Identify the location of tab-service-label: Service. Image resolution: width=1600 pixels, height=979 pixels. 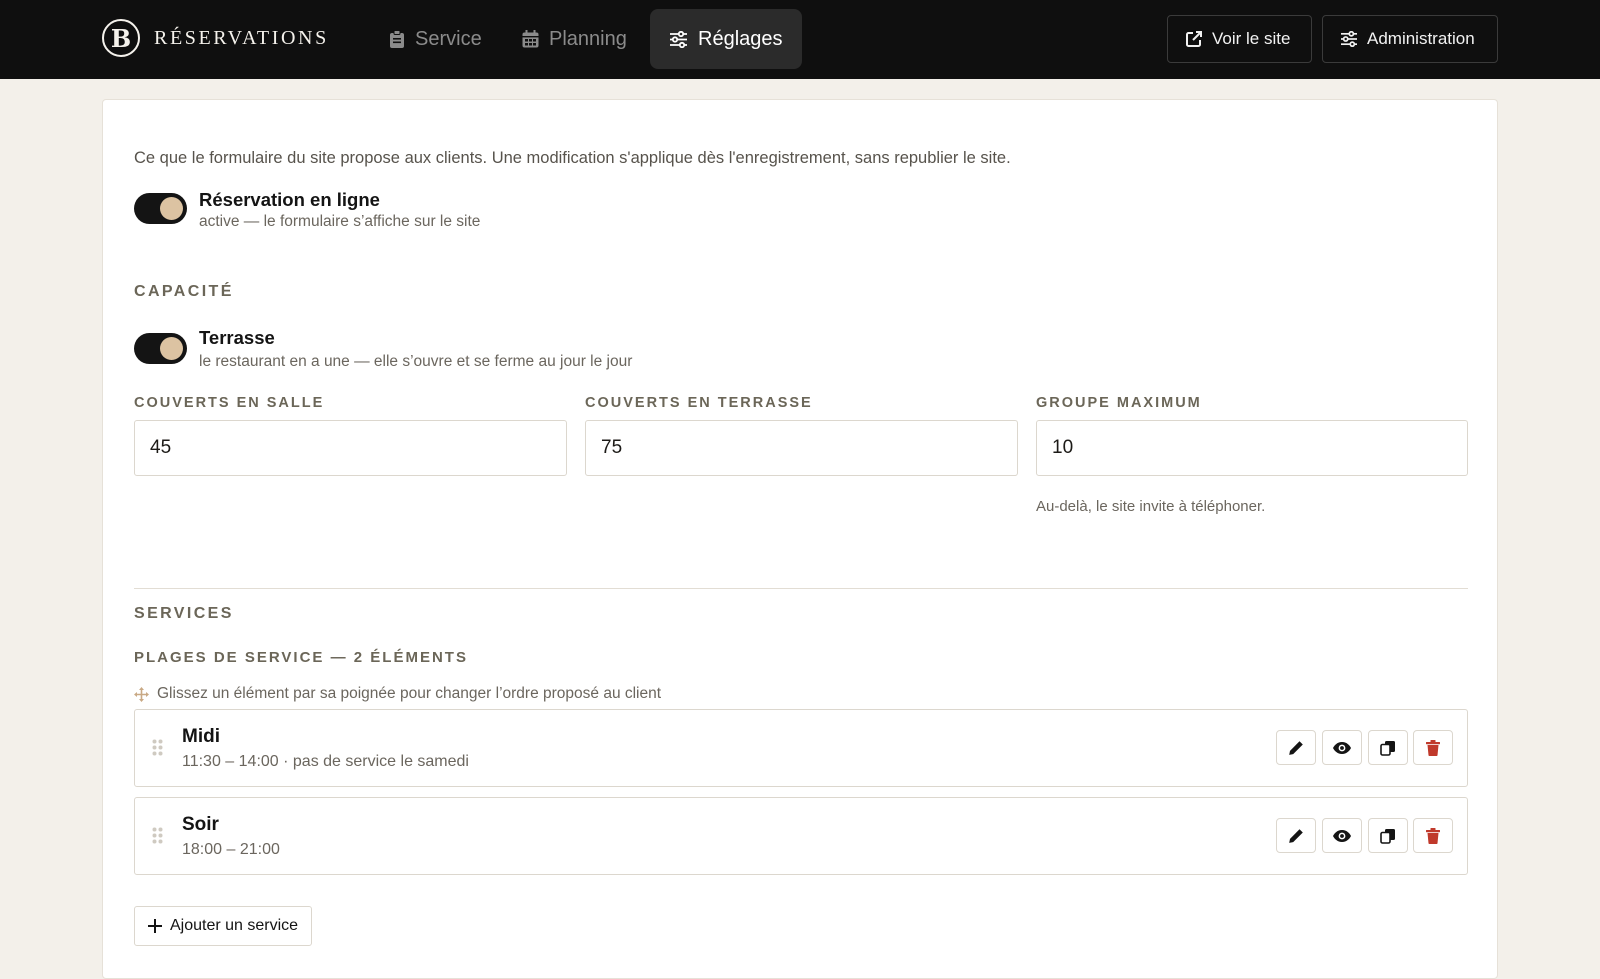
(448, 38).